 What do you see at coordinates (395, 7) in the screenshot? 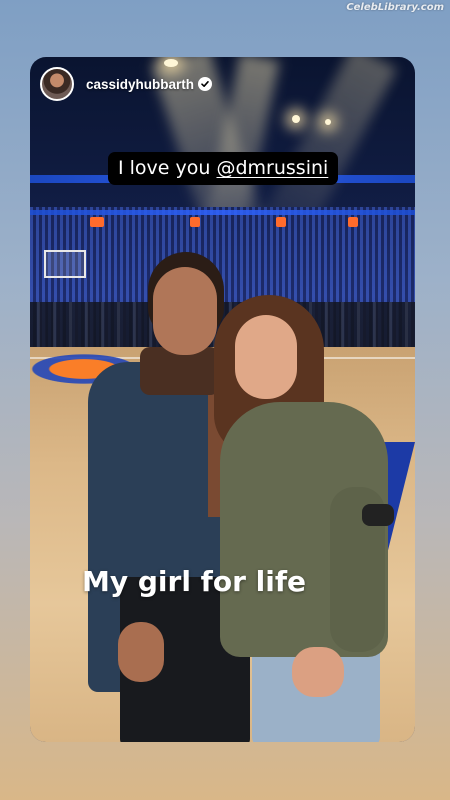
I see `watermark: CelebLibrary.com` at bounding box center [395, 7].